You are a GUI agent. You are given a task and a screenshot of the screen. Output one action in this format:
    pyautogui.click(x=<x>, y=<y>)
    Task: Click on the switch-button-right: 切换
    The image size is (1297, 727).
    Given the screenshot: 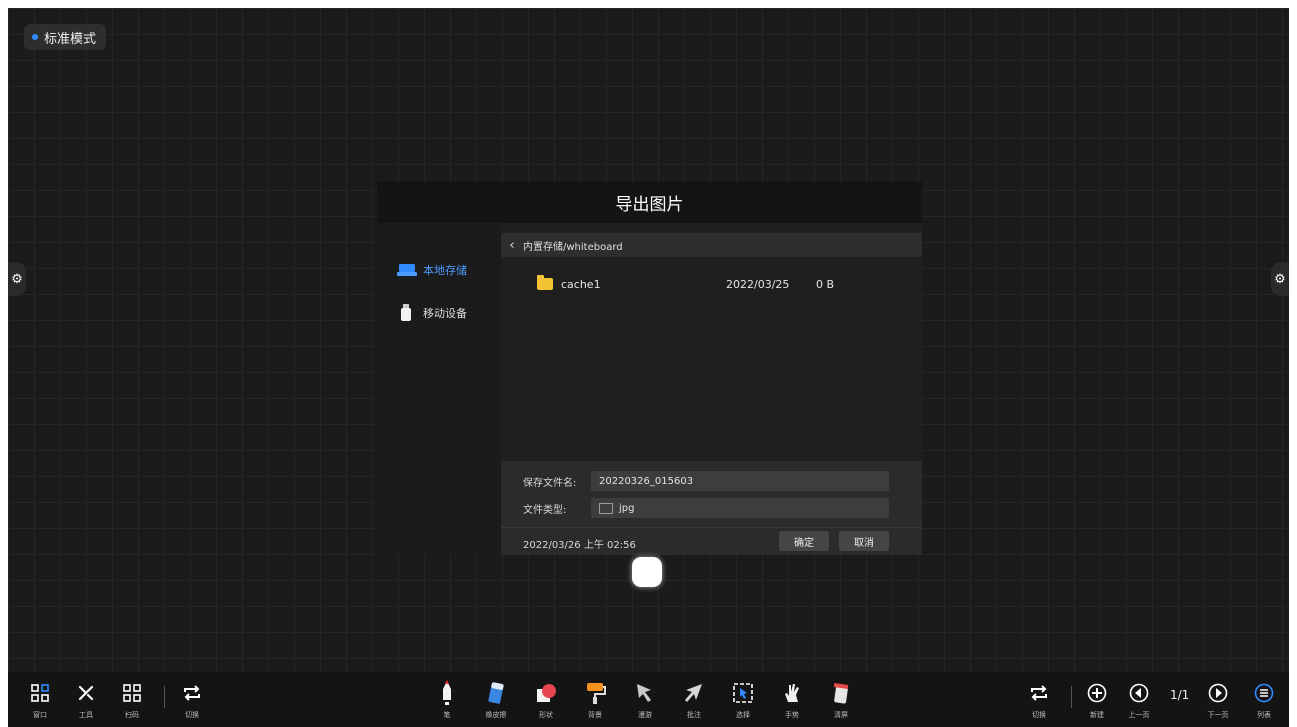 What is the action you would take?
    pyautogui.click(x=1039, y=700)
    